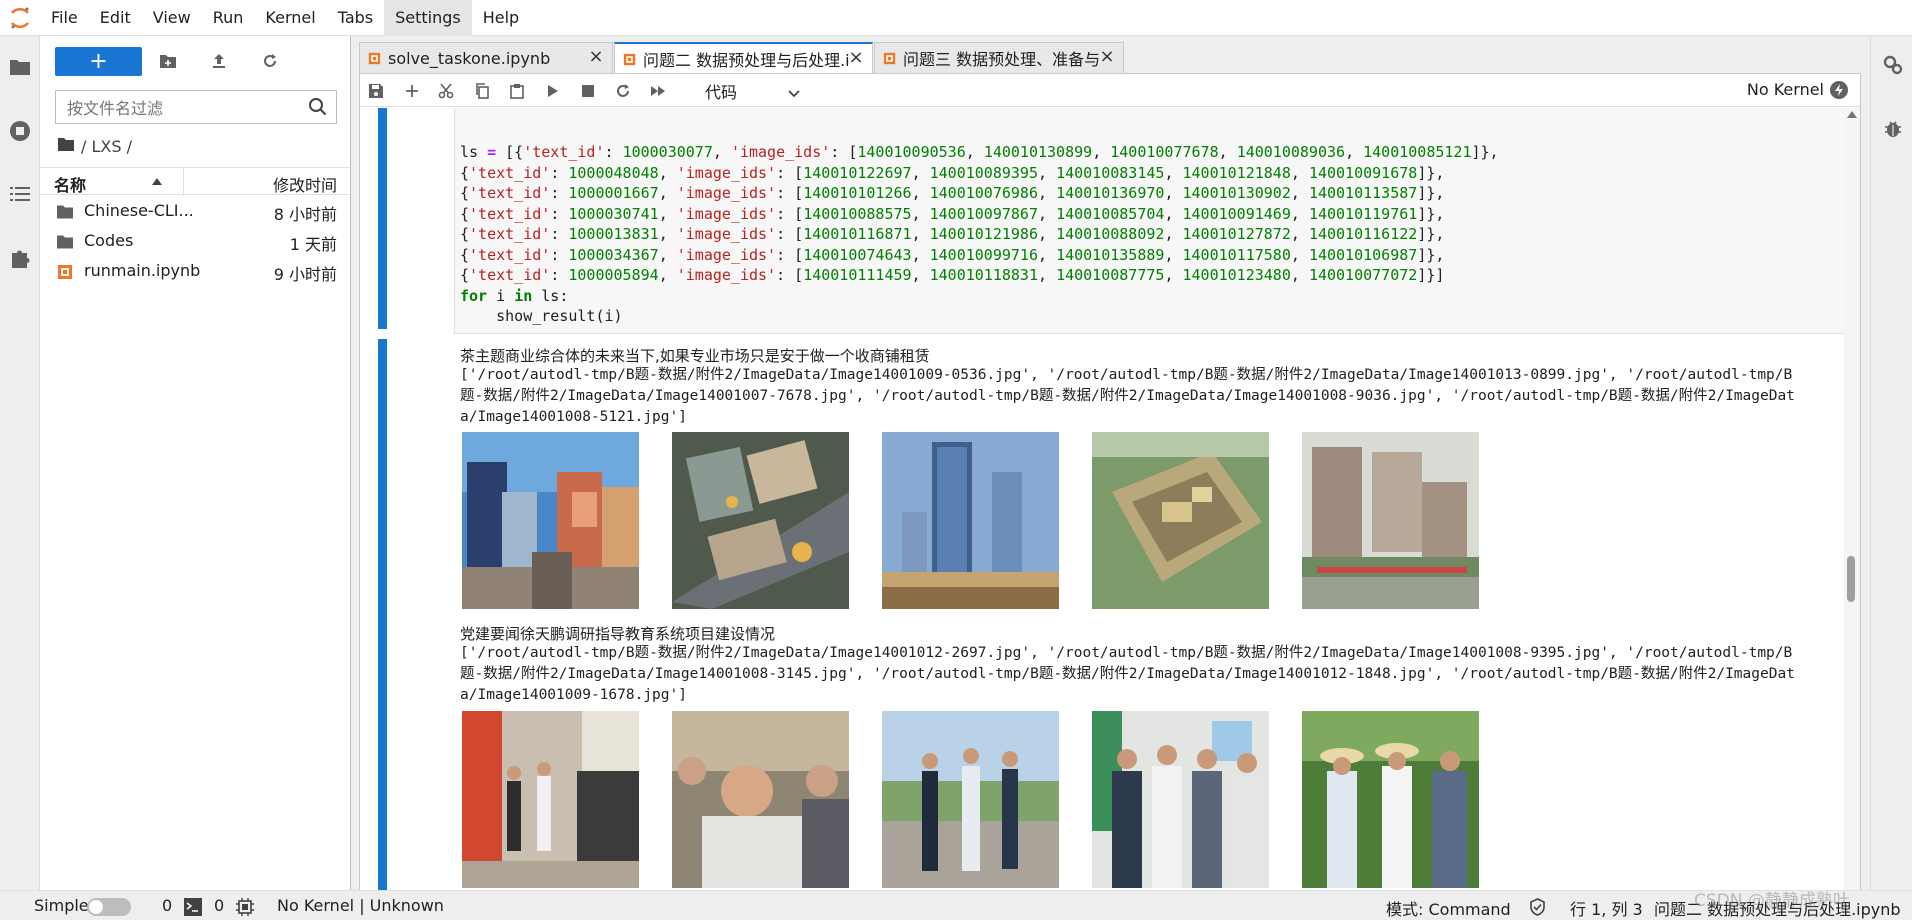  Describe the element at coordinates (1839, 90) in the screenshot. I see `kernel-status-icon` at that location.